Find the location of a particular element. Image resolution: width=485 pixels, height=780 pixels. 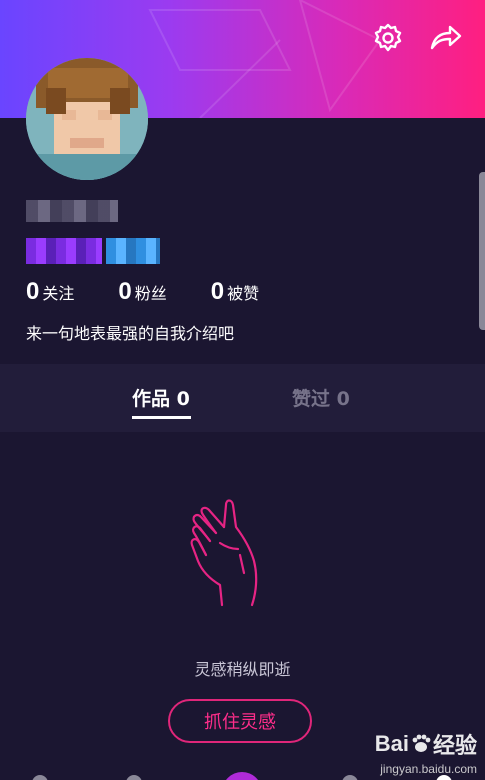

share-arrow-icon is located at coordinates (446, 38).